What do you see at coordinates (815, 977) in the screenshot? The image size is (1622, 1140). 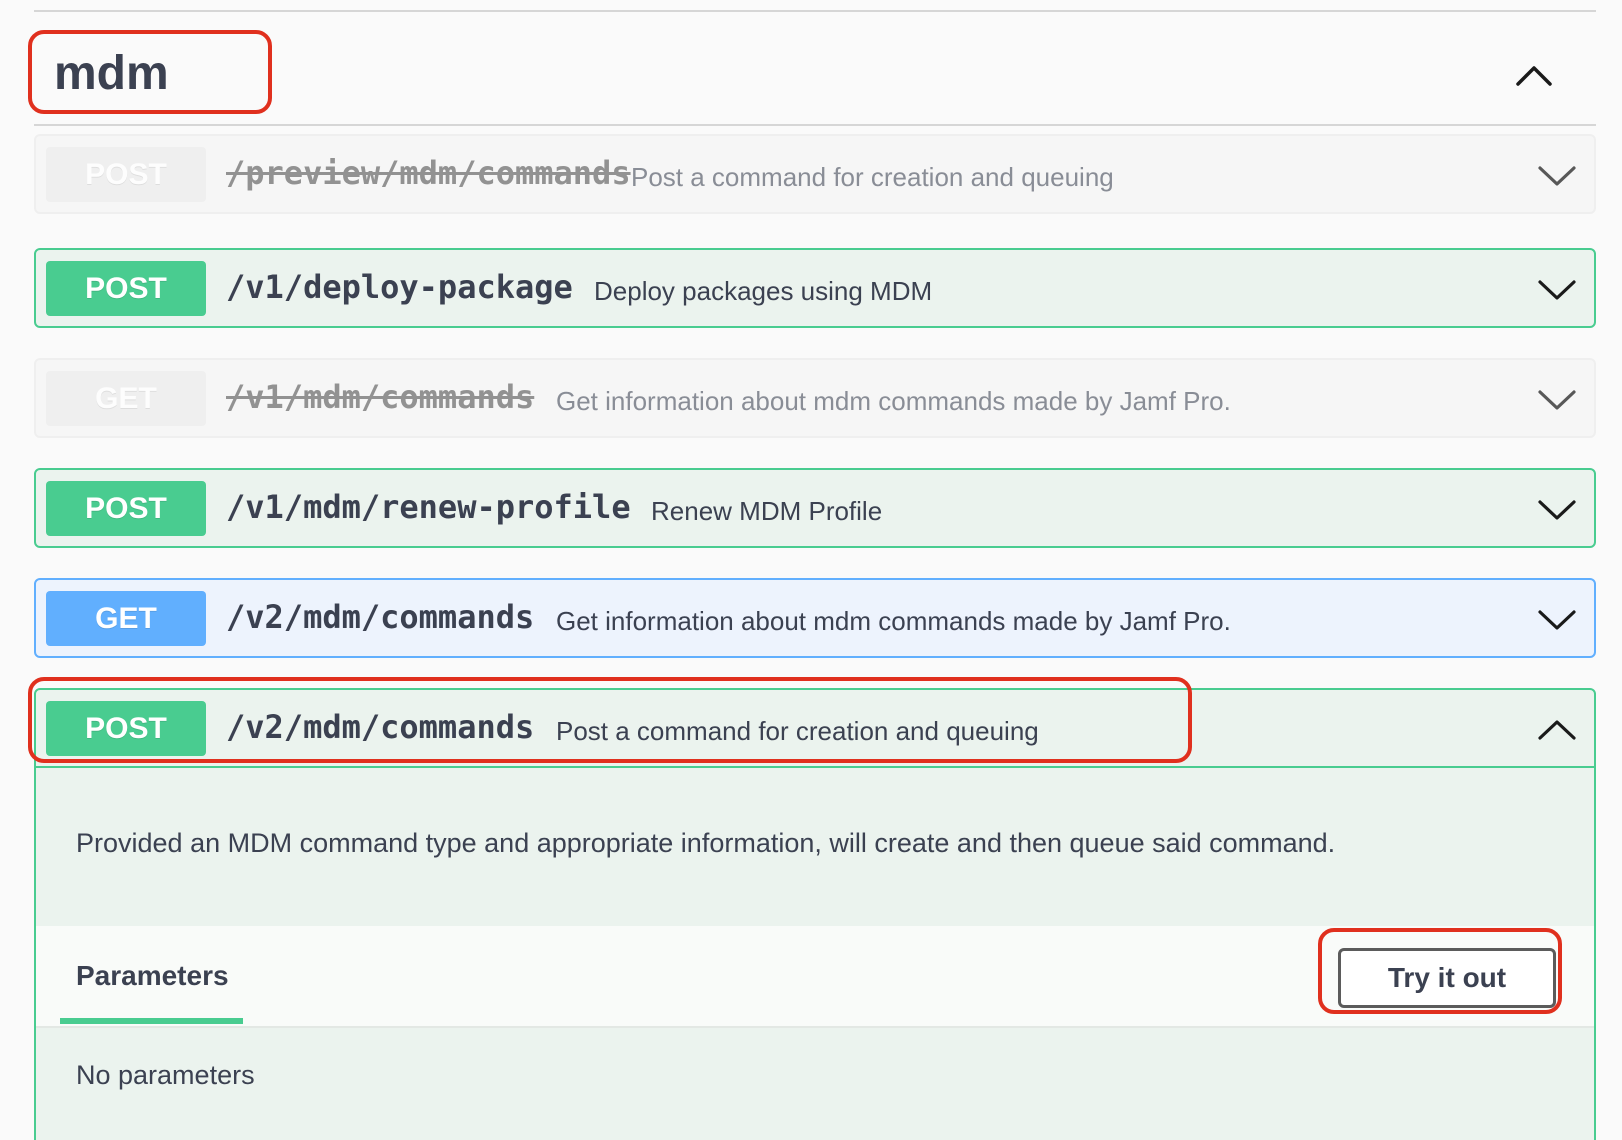 I see `parameters-bar: Parameters Try it out` at bounding box center [815, 977].